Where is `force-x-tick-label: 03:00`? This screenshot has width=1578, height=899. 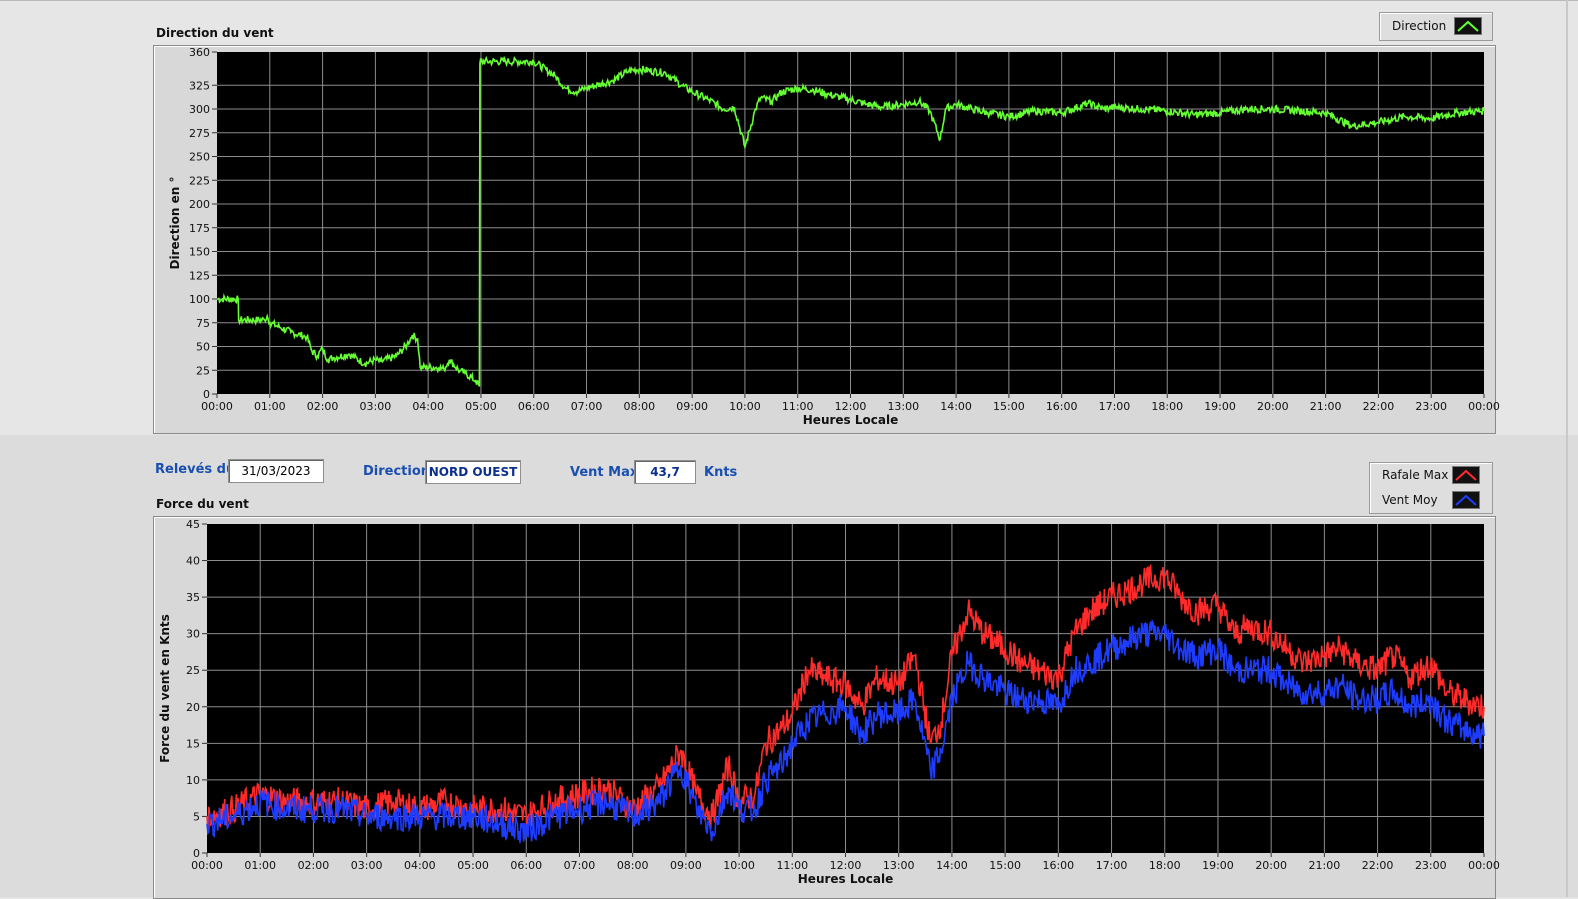
force-x-tick-label: 03:00 is located at coordinates (367, 865).